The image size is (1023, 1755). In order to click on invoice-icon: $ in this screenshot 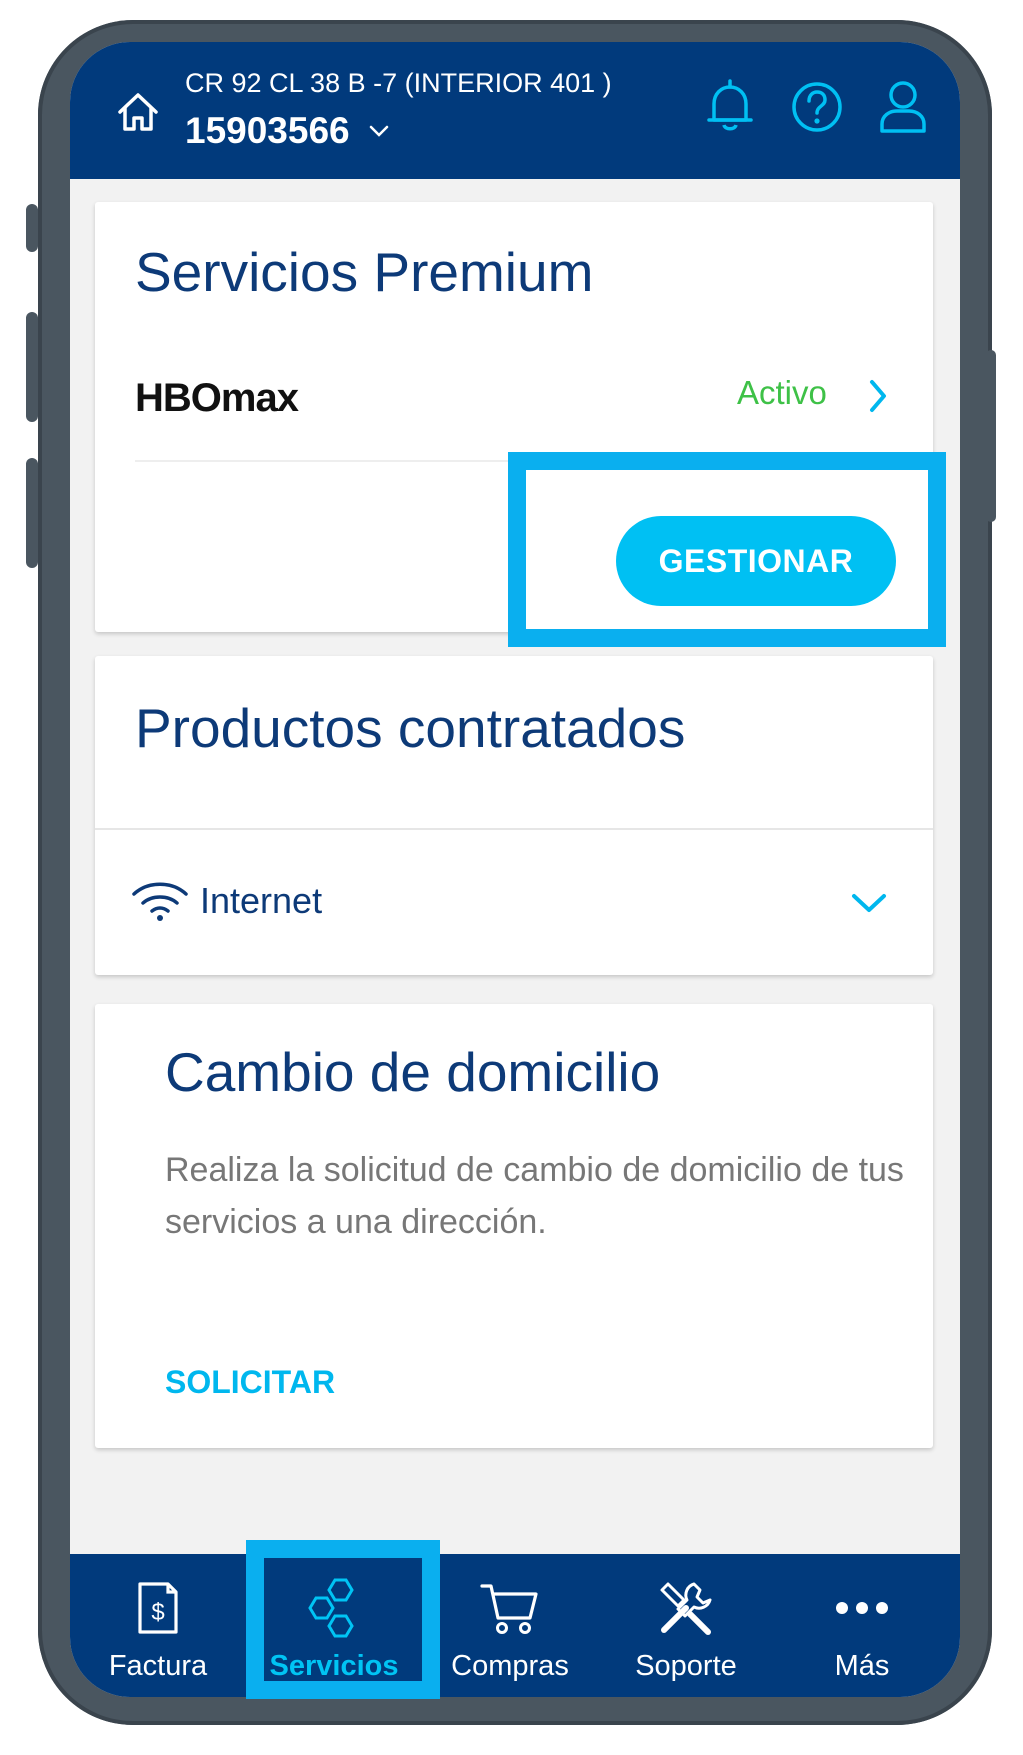, I will do `click(158, 1608)`.